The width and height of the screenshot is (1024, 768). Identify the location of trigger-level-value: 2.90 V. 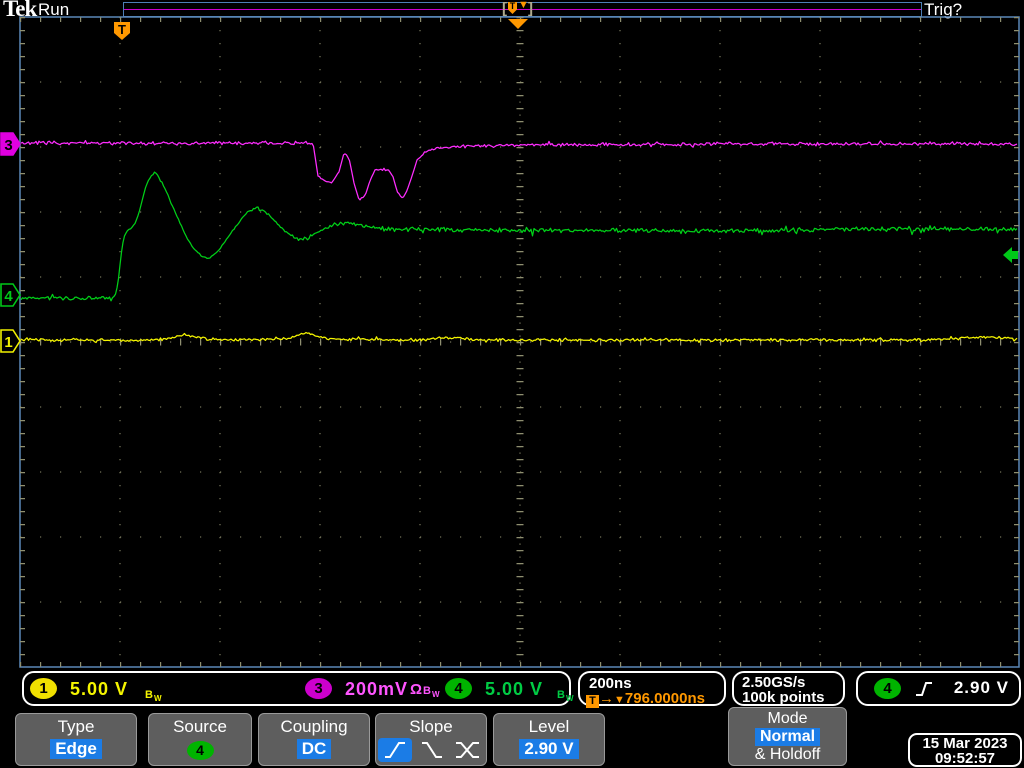
(981, 687).